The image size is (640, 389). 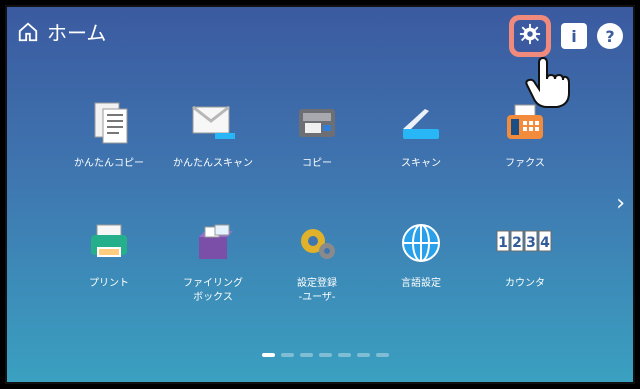 I want to click on page-indicator, so click(x=325, y=355).